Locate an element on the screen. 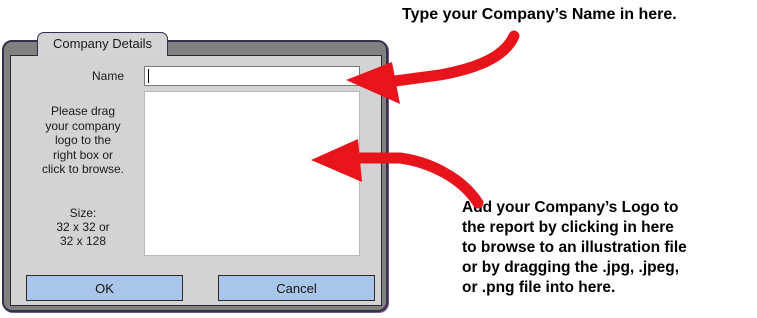 The image size is (757, 318). dialog-title-tab: Company Details is located at coordinates (102, 44).